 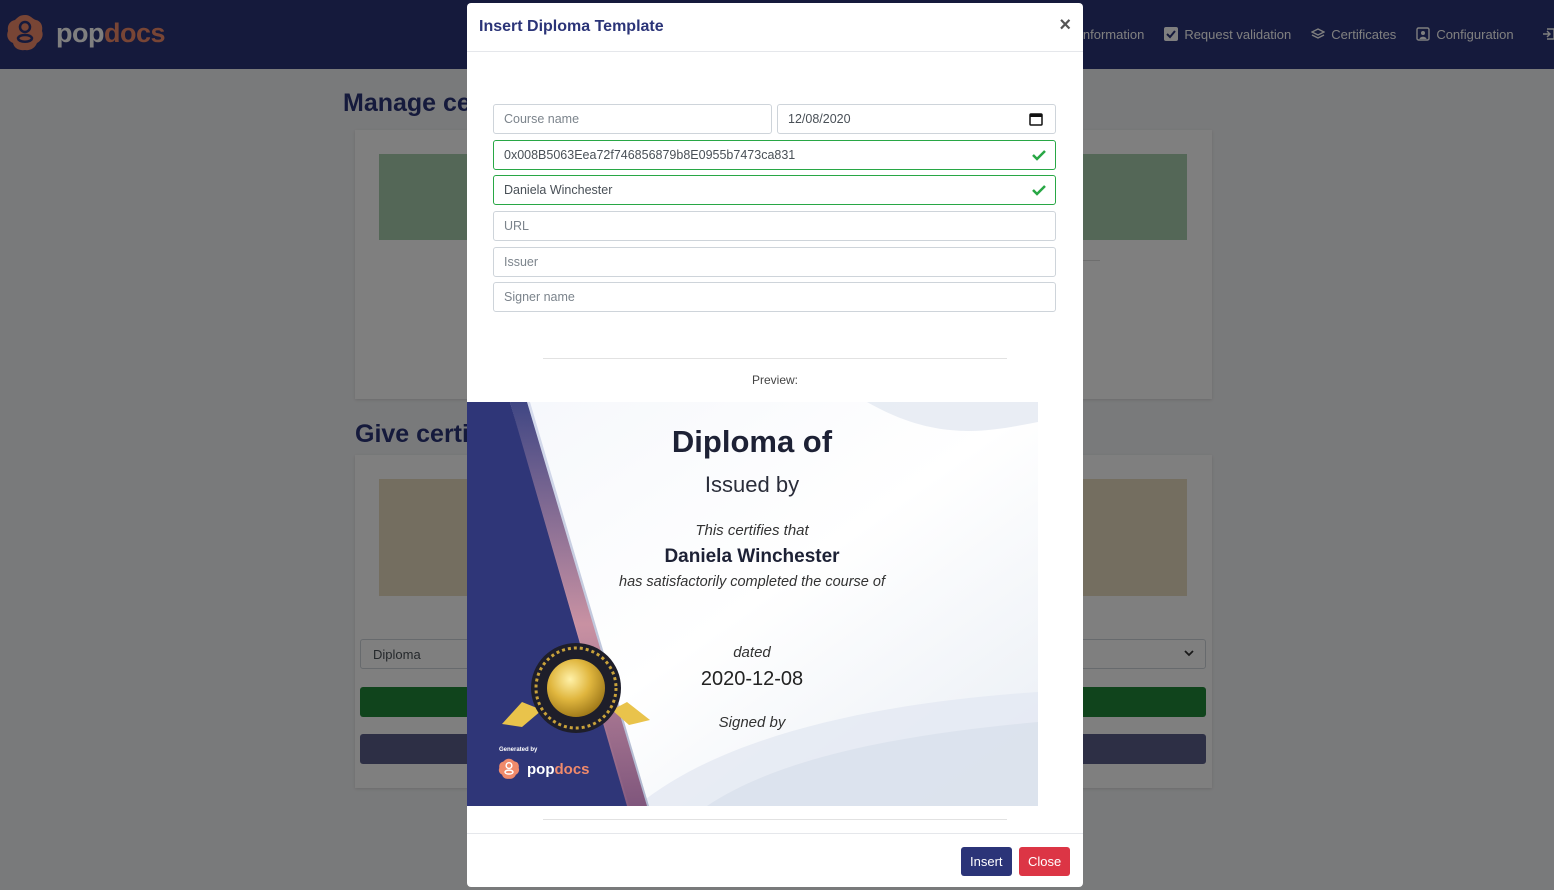 I want to click on preview-label: Preview:, so click(x=774, y=380).